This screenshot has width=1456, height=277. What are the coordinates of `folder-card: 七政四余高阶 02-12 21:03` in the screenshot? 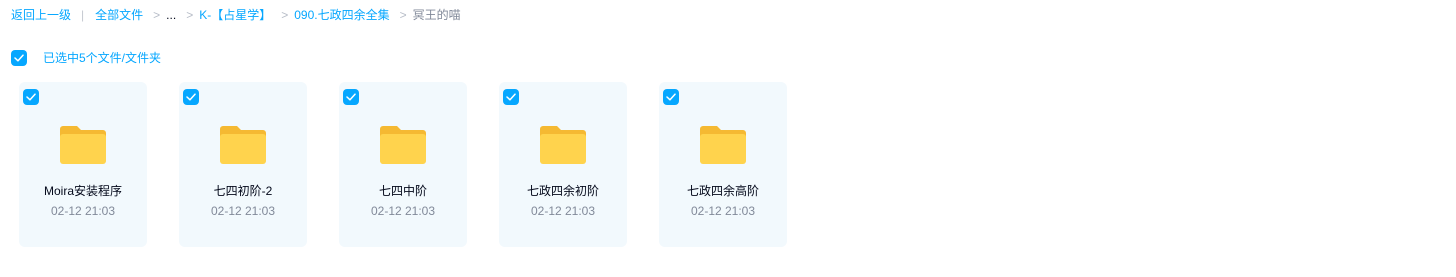 It's located at (723, 164).